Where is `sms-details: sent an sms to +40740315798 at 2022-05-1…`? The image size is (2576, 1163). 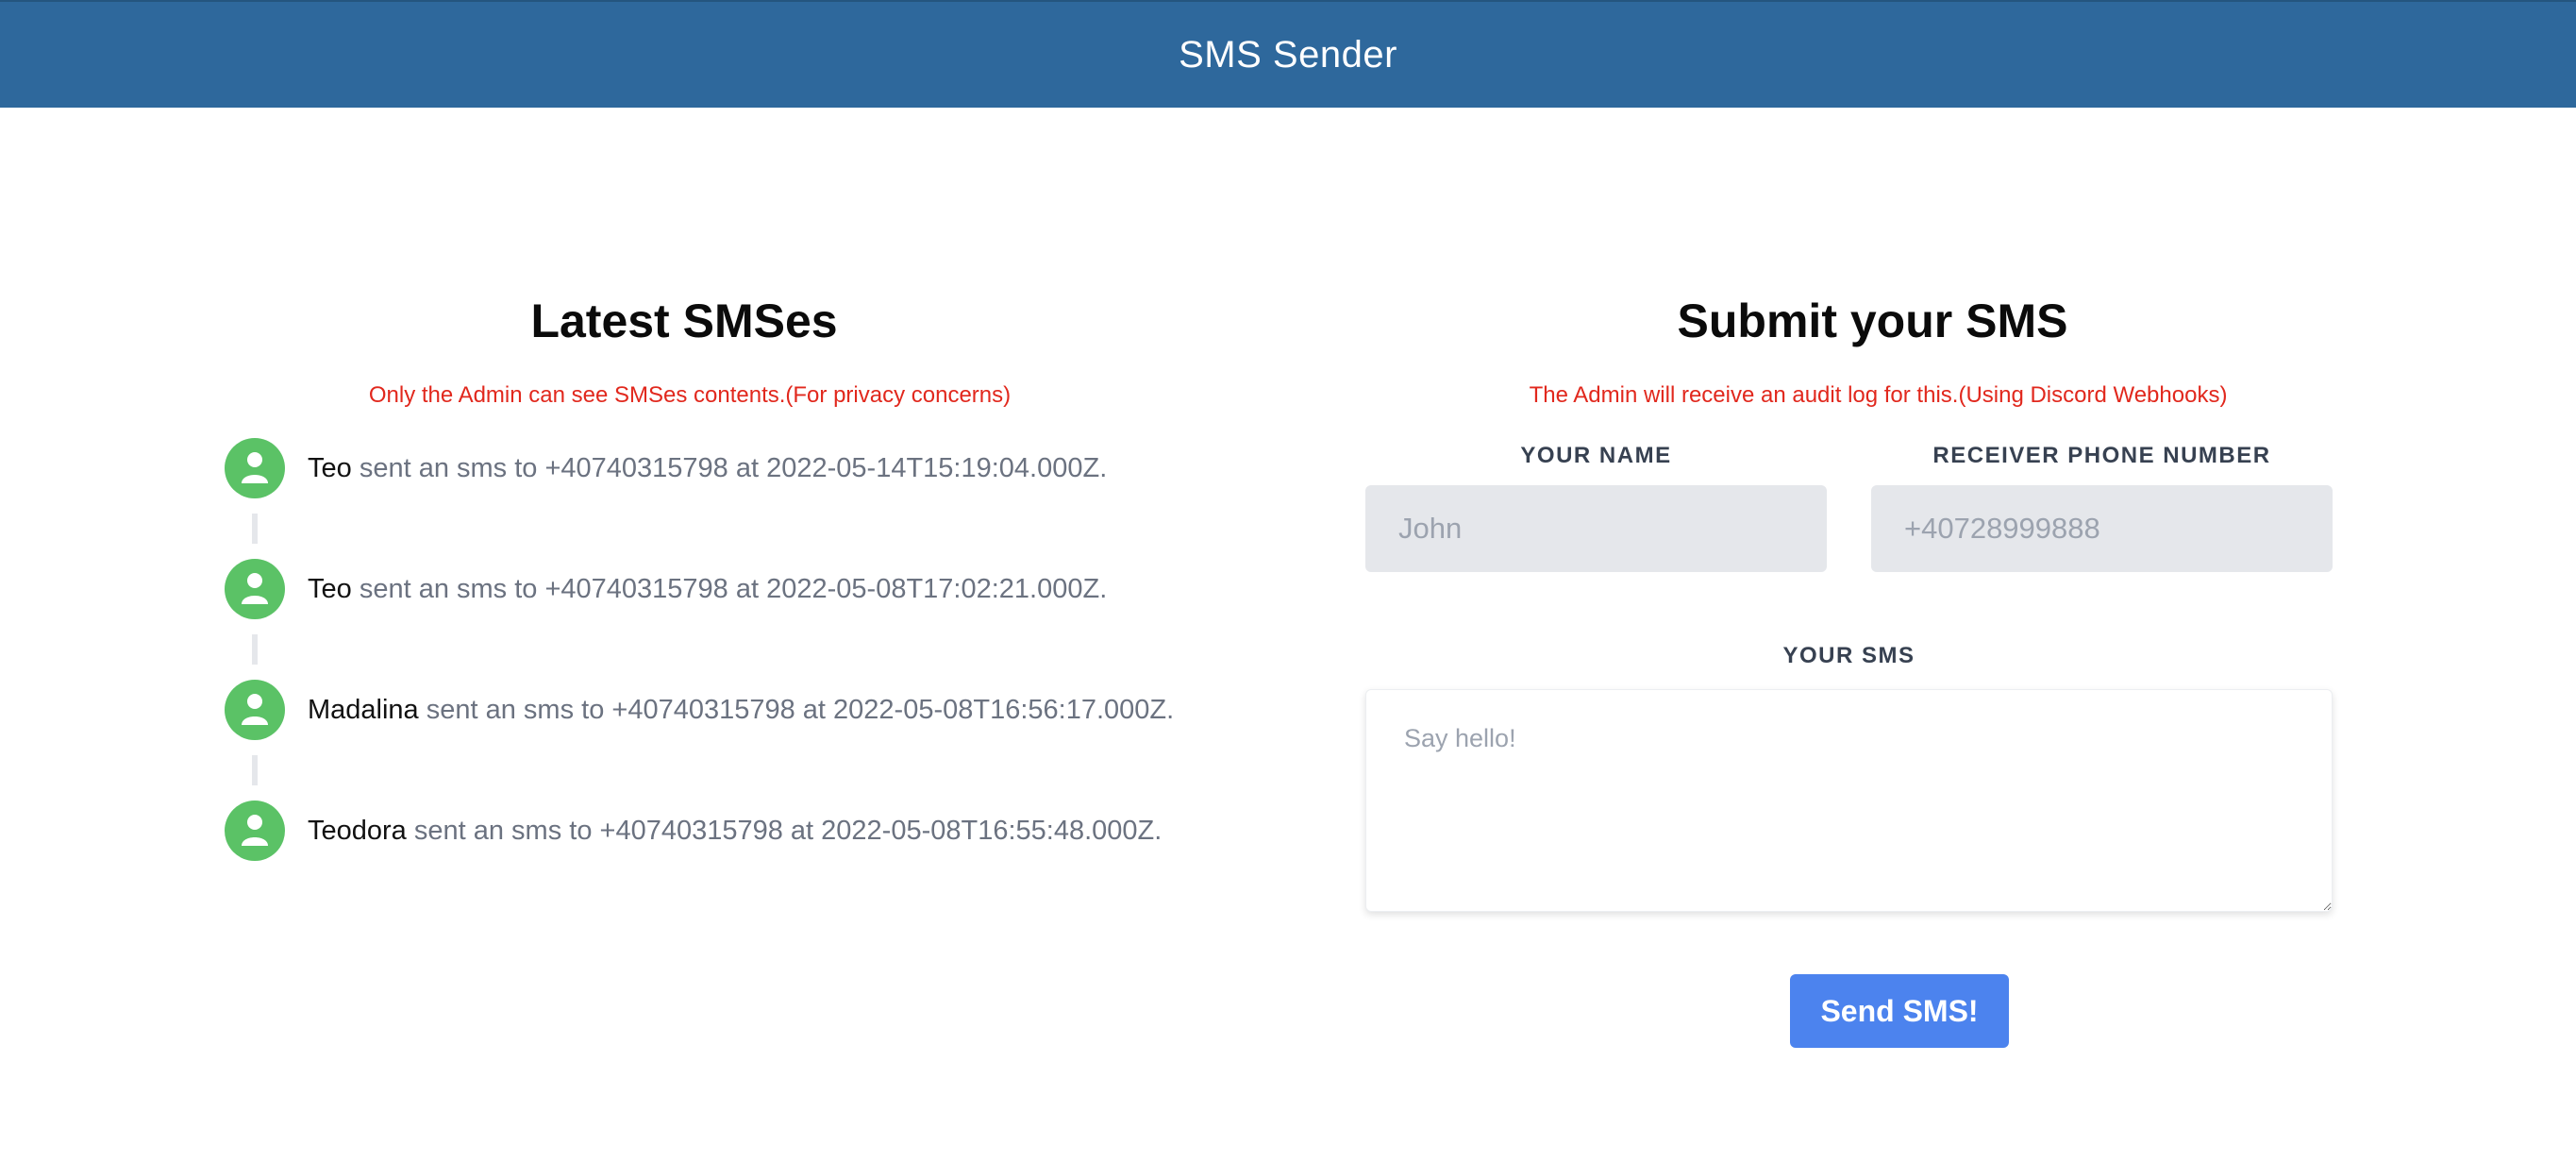
sms-details: sent an sms to +40740315798 at 2022-05-1… is located at coordinates (729, 467).